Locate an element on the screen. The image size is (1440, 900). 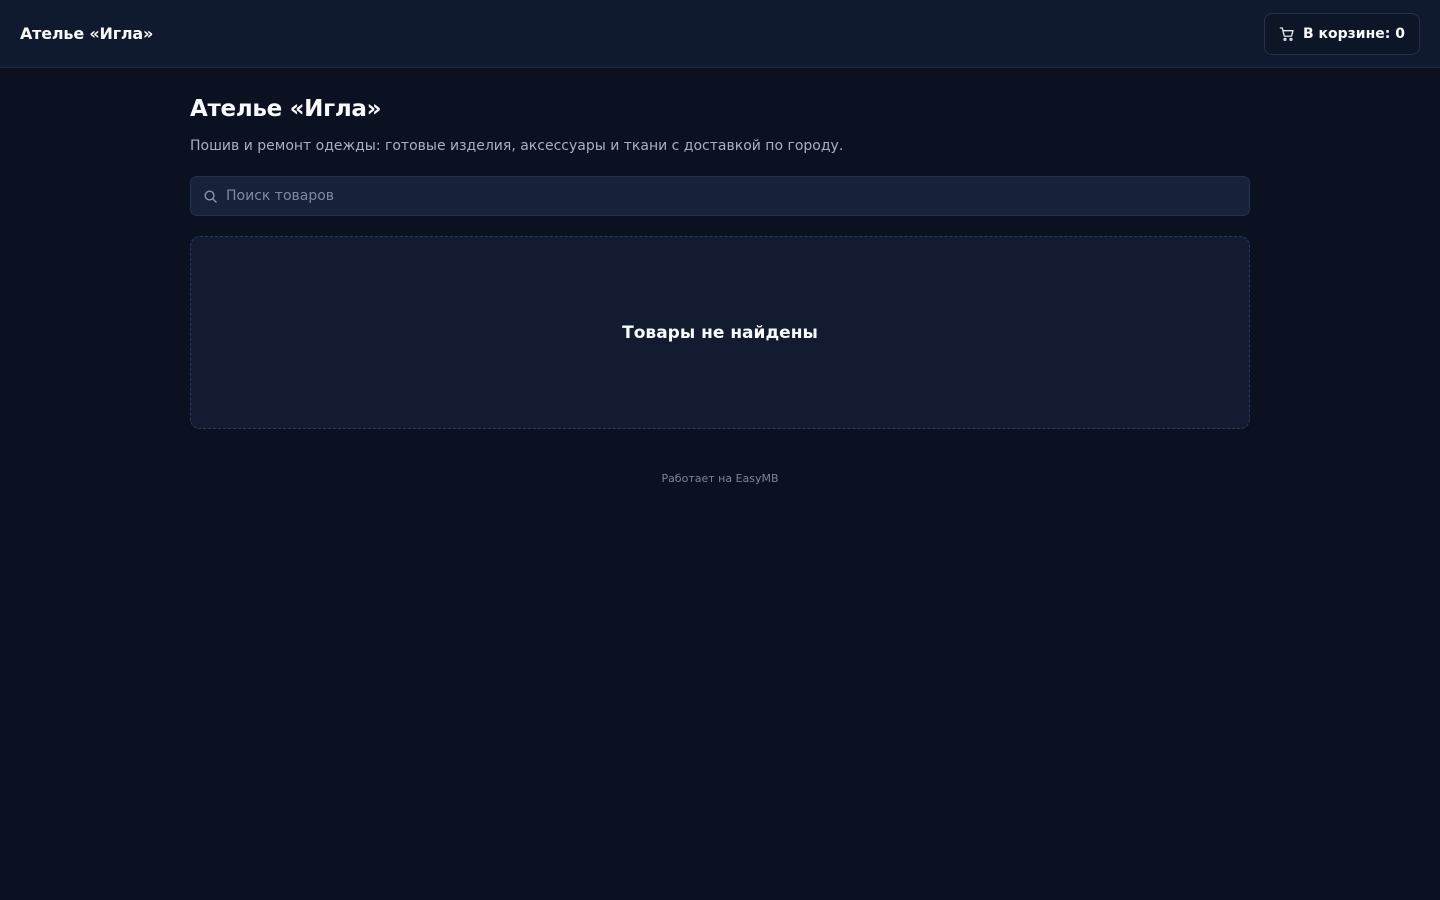
cart-button: В корзине: 0 is located at coordinates (1341, 33).